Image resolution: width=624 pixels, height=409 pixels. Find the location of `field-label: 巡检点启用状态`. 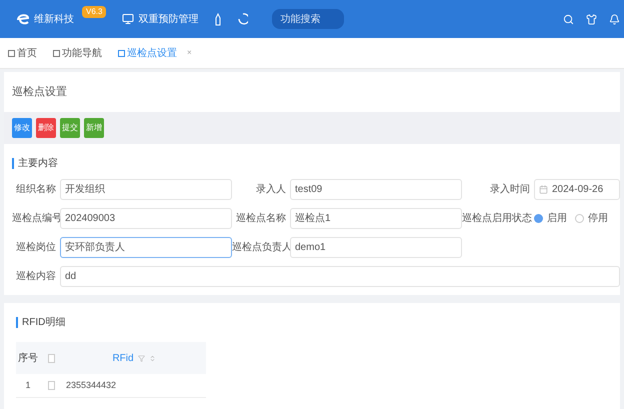

field-label: 巡检点启用状态 is located at coordinates (497, 219).